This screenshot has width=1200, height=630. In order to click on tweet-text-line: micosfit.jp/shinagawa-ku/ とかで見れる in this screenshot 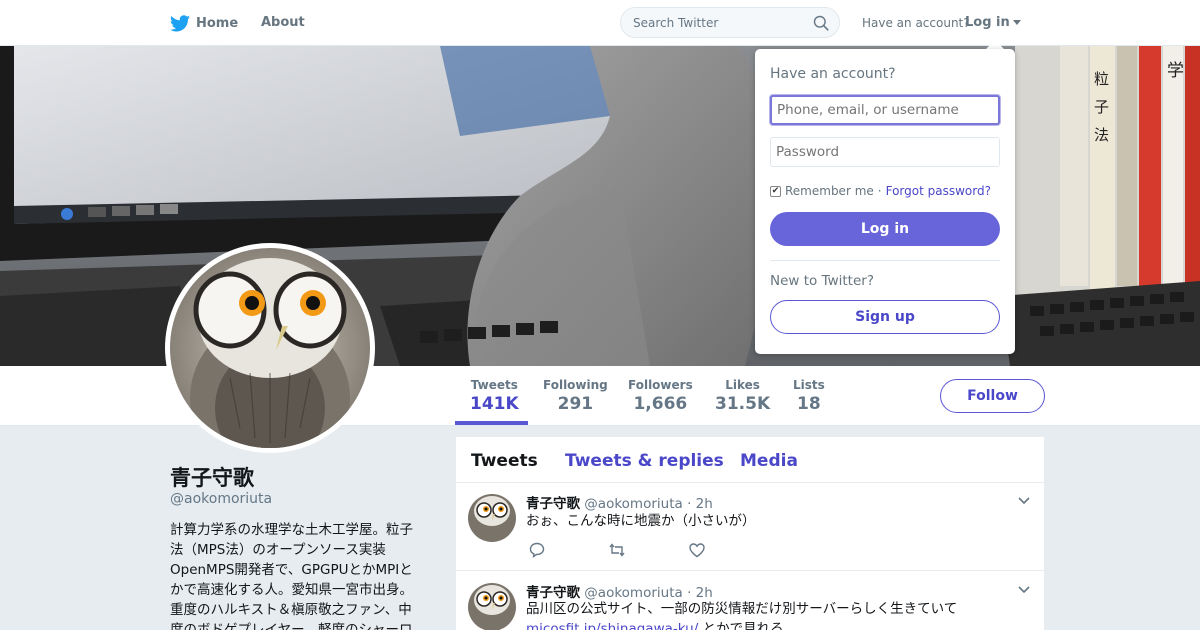, I will do `click(655, 624)`.